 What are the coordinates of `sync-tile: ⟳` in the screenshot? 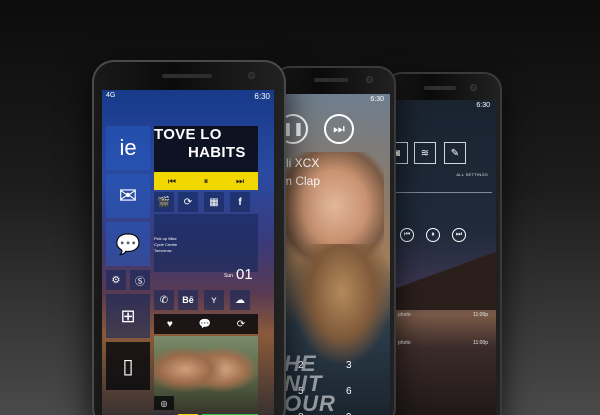 It's located at (188, 202).